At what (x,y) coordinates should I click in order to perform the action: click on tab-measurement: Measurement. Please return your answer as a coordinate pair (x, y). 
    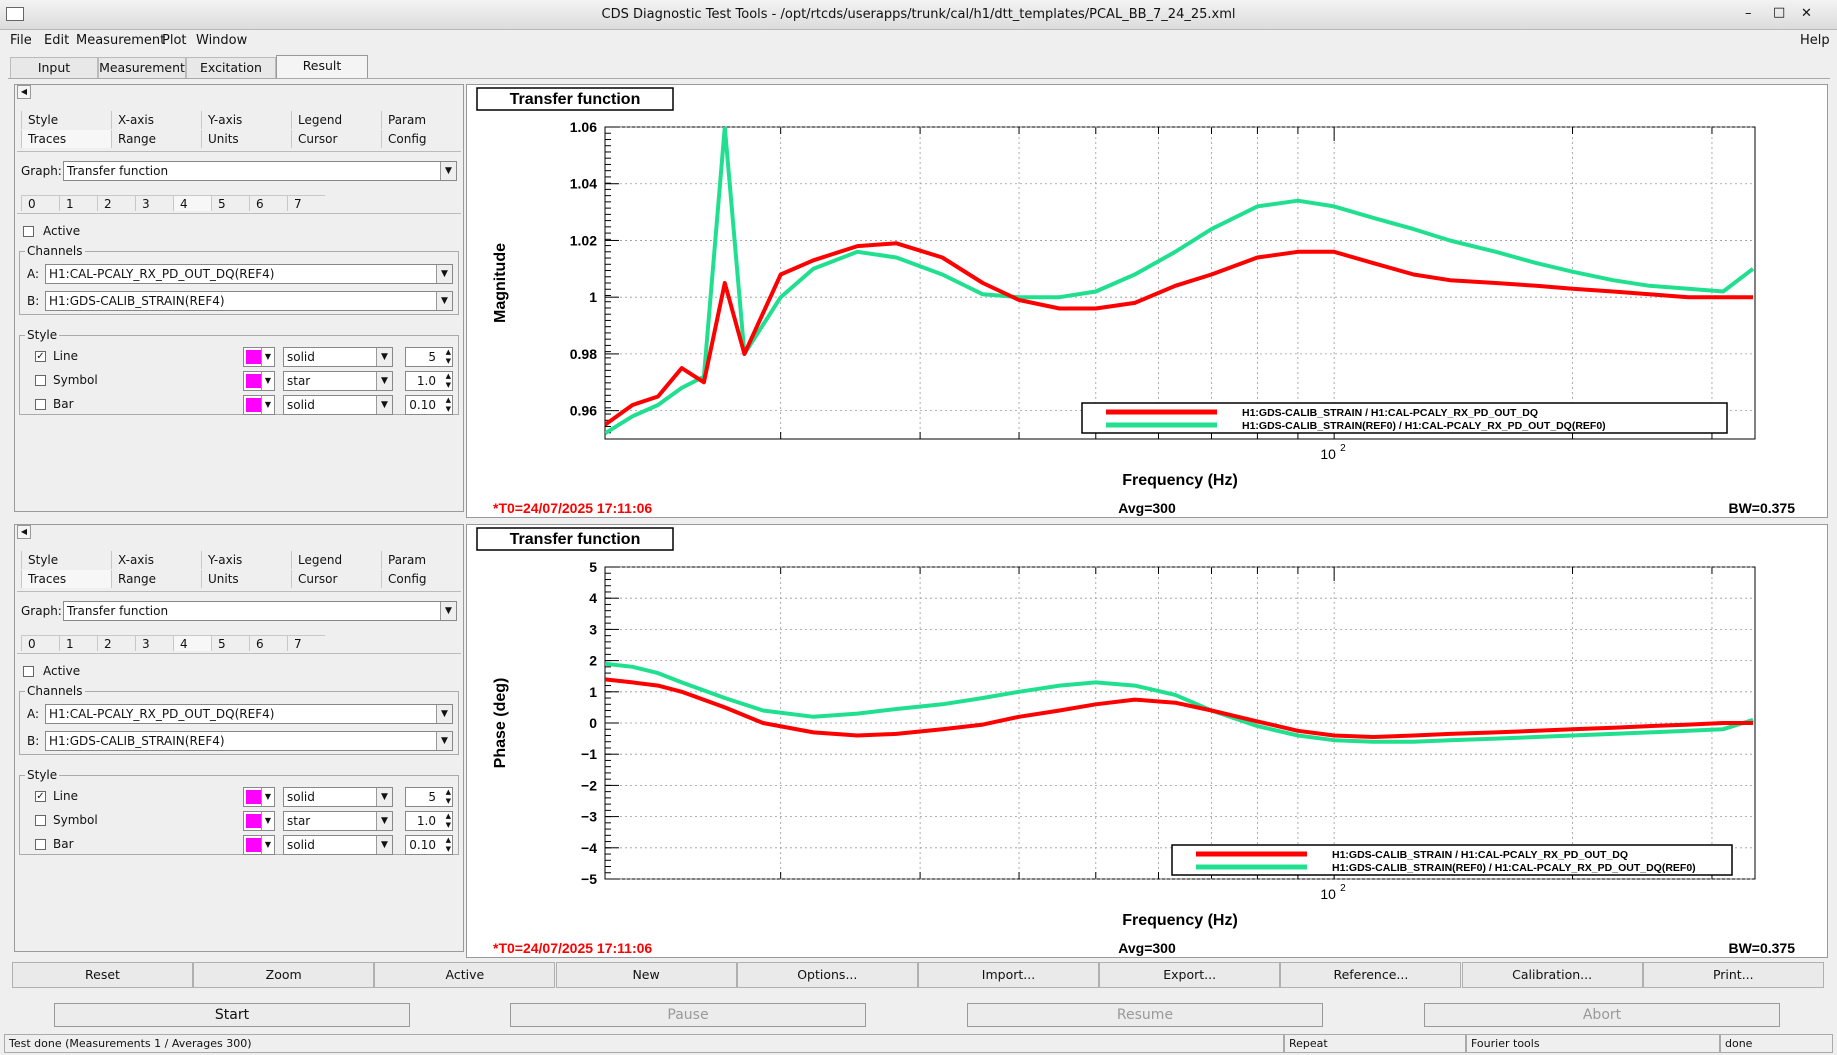
    Looking at the image, I should click on (142, 68).